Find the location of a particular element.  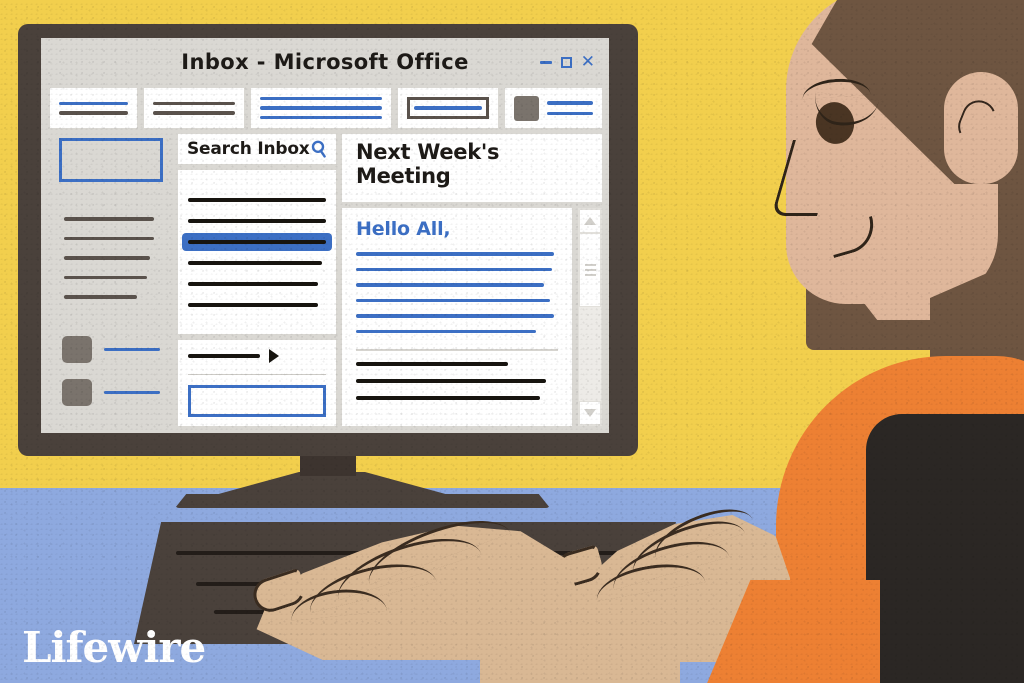

window-title: Inbox - Microsoft Office is located at coordinates (325, 62).